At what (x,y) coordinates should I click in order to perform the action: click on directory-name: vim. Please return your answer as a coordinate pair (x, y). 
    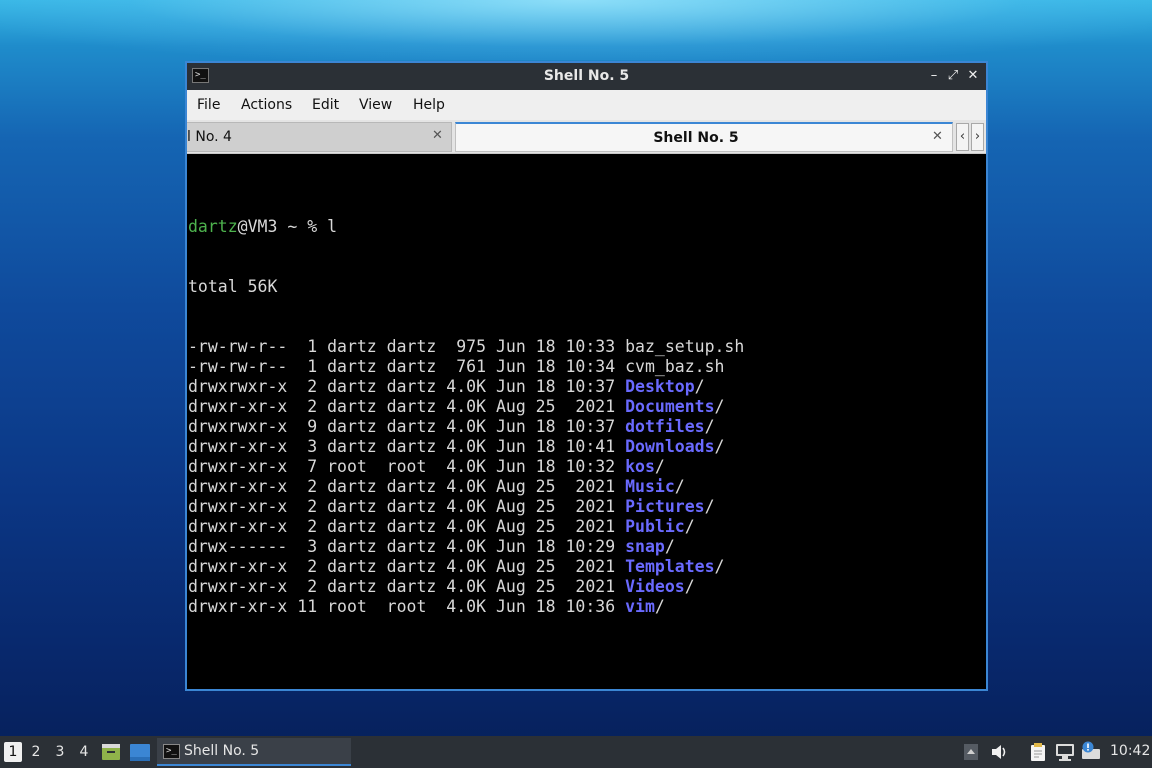
    Looking at the image, I should click on (640, 606).